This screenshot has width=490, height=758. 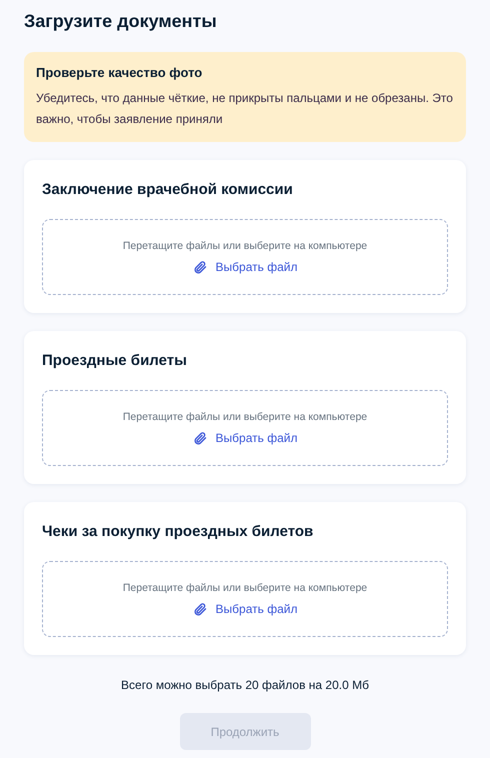 I want to click on notice-text: Убедитесь, что данные чёткие, не прикрыты пальцами и не обрезаны. Это важно, чтобы заявление приняли, so click(x=245, y=109).